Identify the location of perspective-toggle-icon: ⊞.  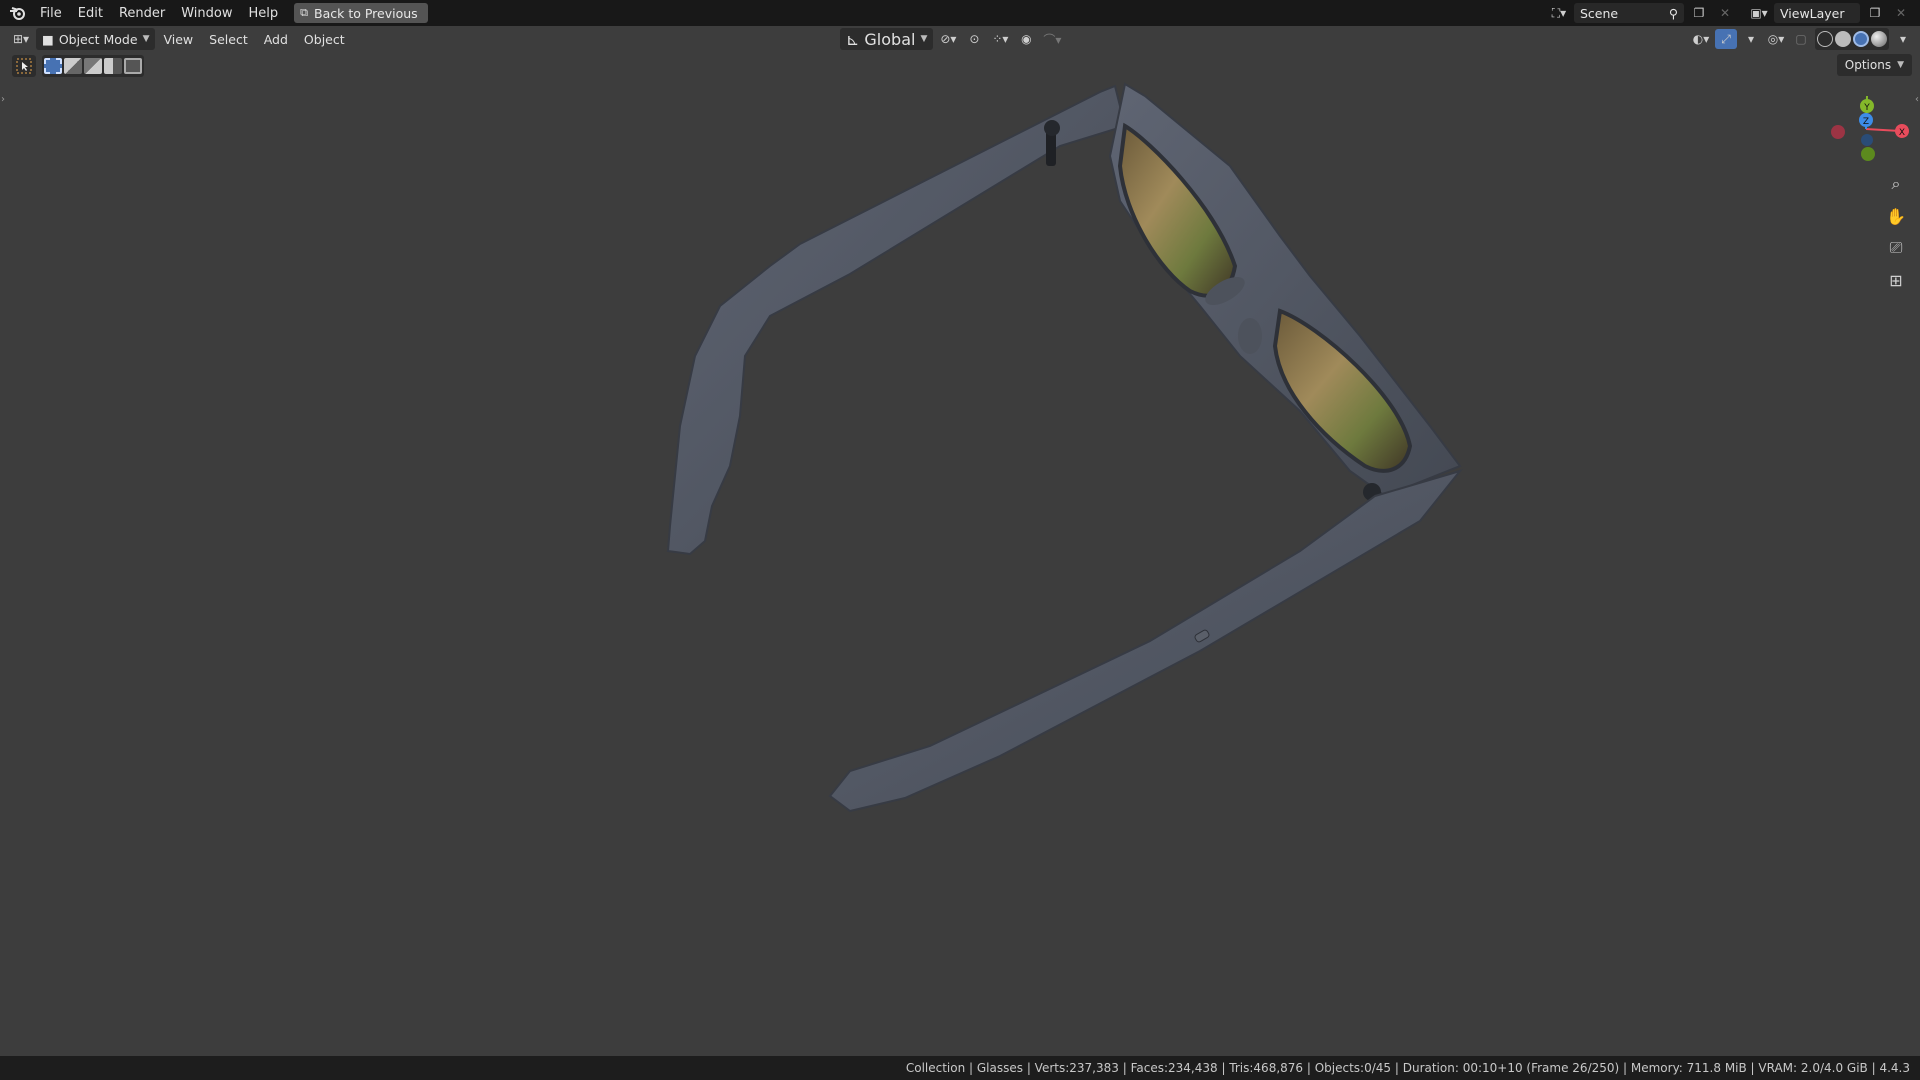
(1896, 280).